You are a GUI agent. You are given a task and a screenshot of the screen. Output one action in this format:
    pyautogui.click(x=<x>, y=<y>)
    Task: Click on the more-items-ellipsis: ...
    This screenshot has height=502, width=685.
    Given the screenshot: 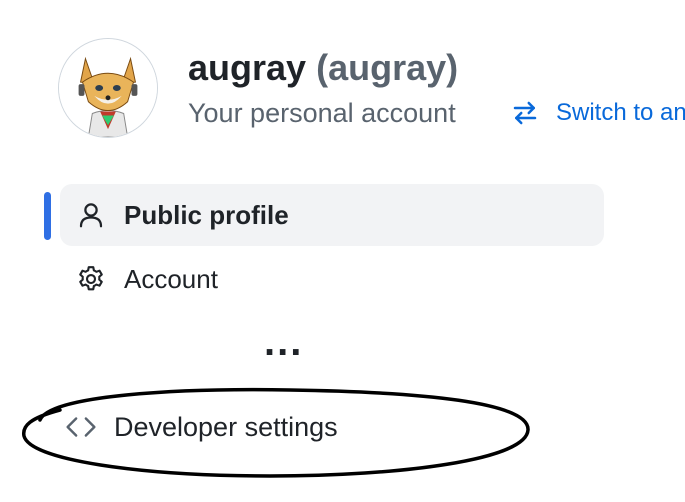 What is the action you would take?
    pyautogui.click(x=284, y=342)
    